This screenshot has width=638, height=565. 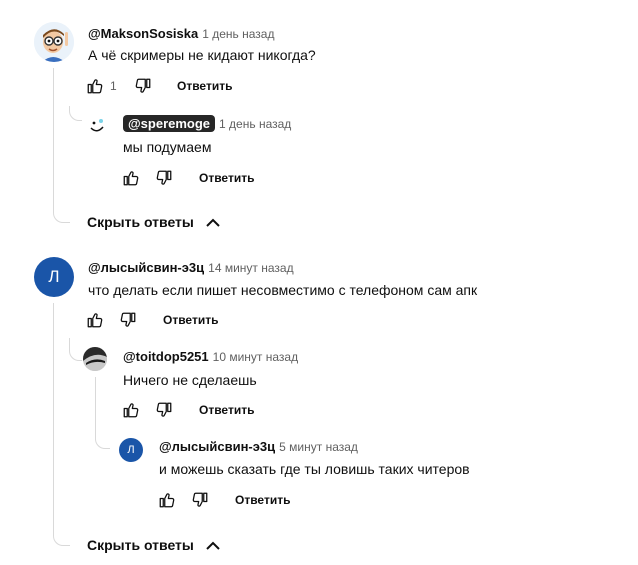 I want to click on avatar-makson, so click(x=54, y=42).